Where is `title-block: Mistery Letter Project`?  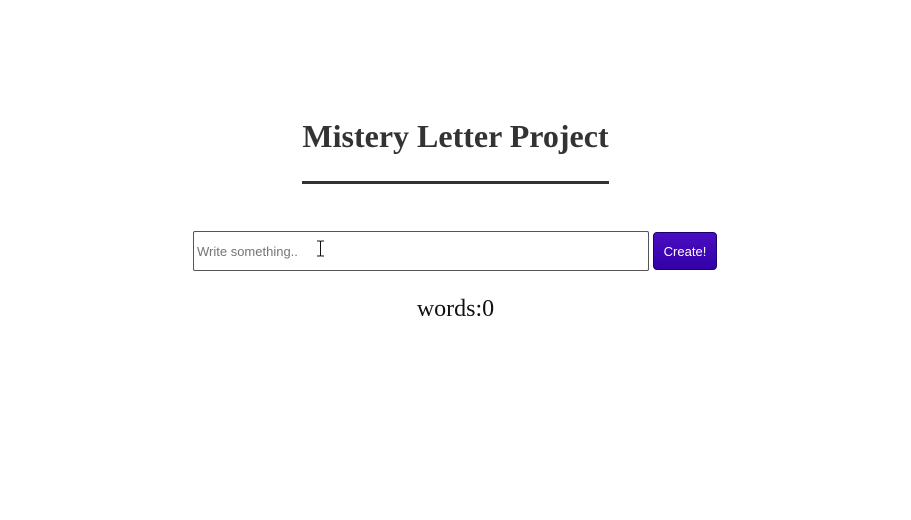 title-block: Mistery Letter Project is located at coordinates (455, 150).